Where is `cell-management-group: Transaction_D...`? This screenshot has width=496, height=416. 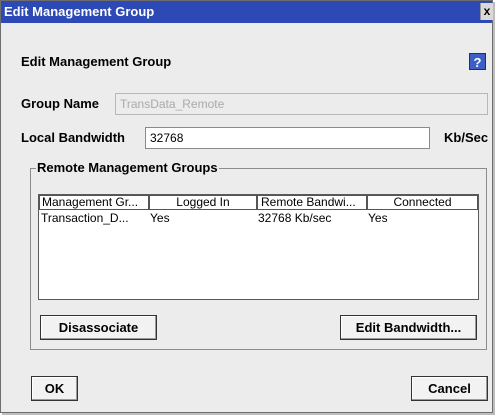 cell-management-group: Transaction_D... is located at coordinates (85, 218).